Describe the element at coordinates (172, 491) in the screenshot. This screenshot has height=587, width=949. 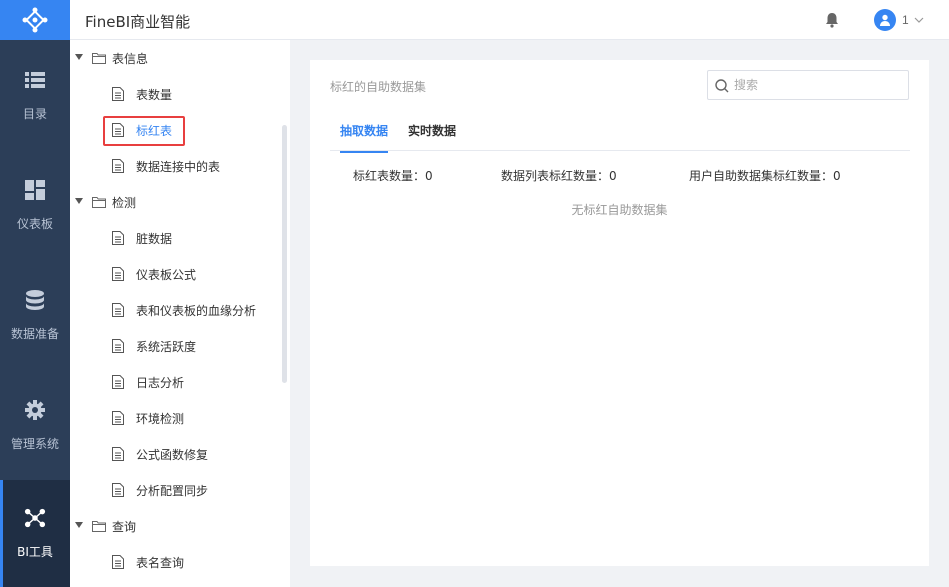
I see `tree-item-label: 分析配置同步` at that location.